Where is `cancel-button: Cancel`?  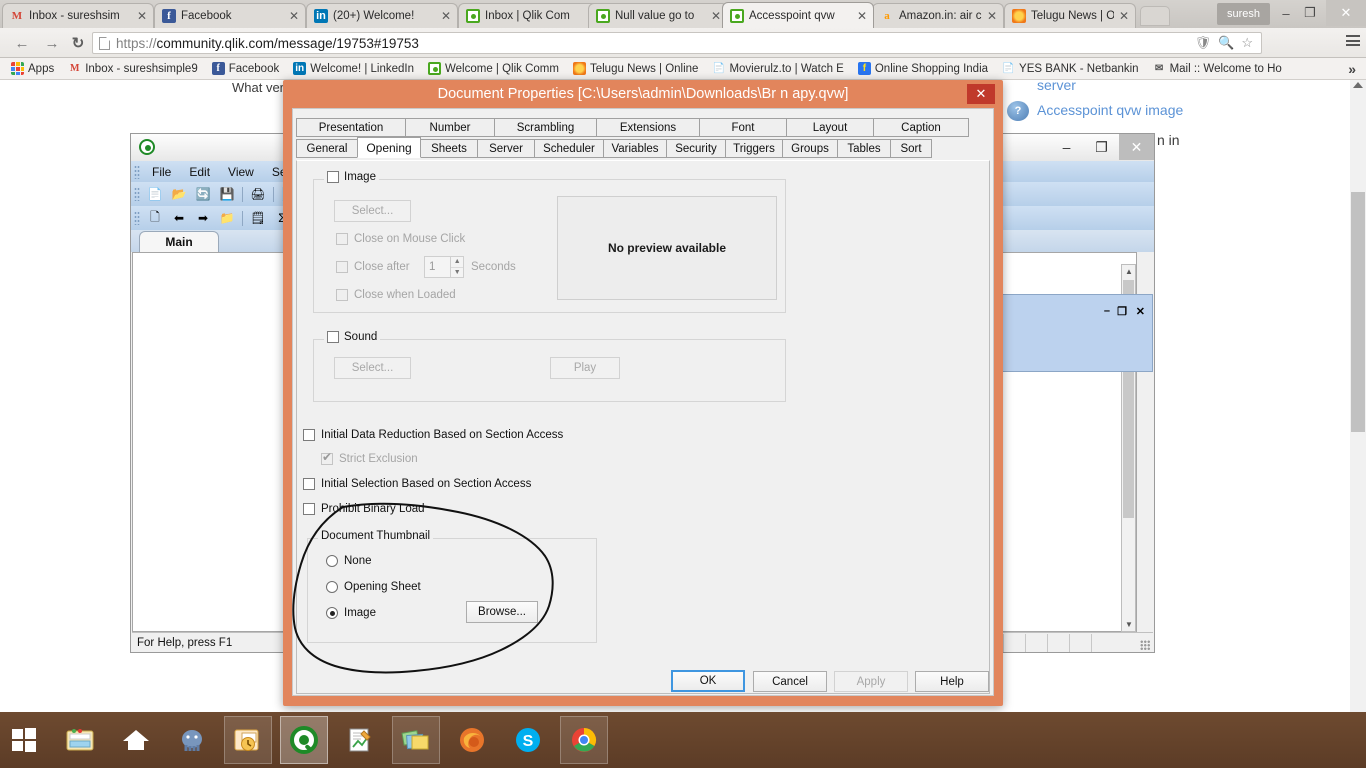
cancel-button: Cancel is located at coordinates (790, 681).